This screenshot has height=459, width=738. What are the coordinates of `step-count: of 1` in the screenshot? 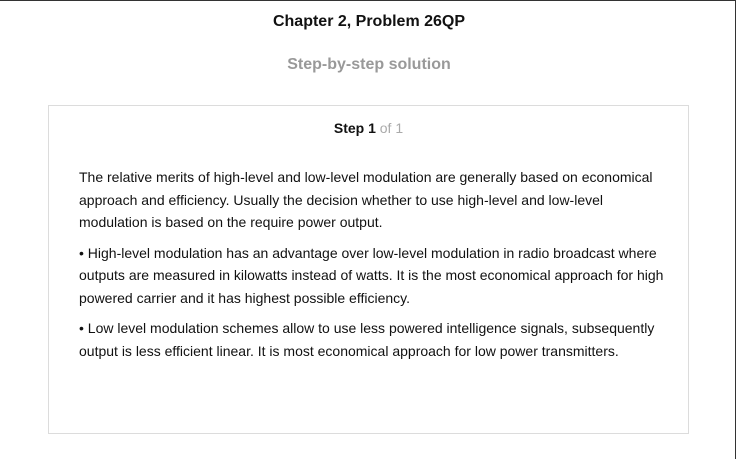 It's located at (391, 128).